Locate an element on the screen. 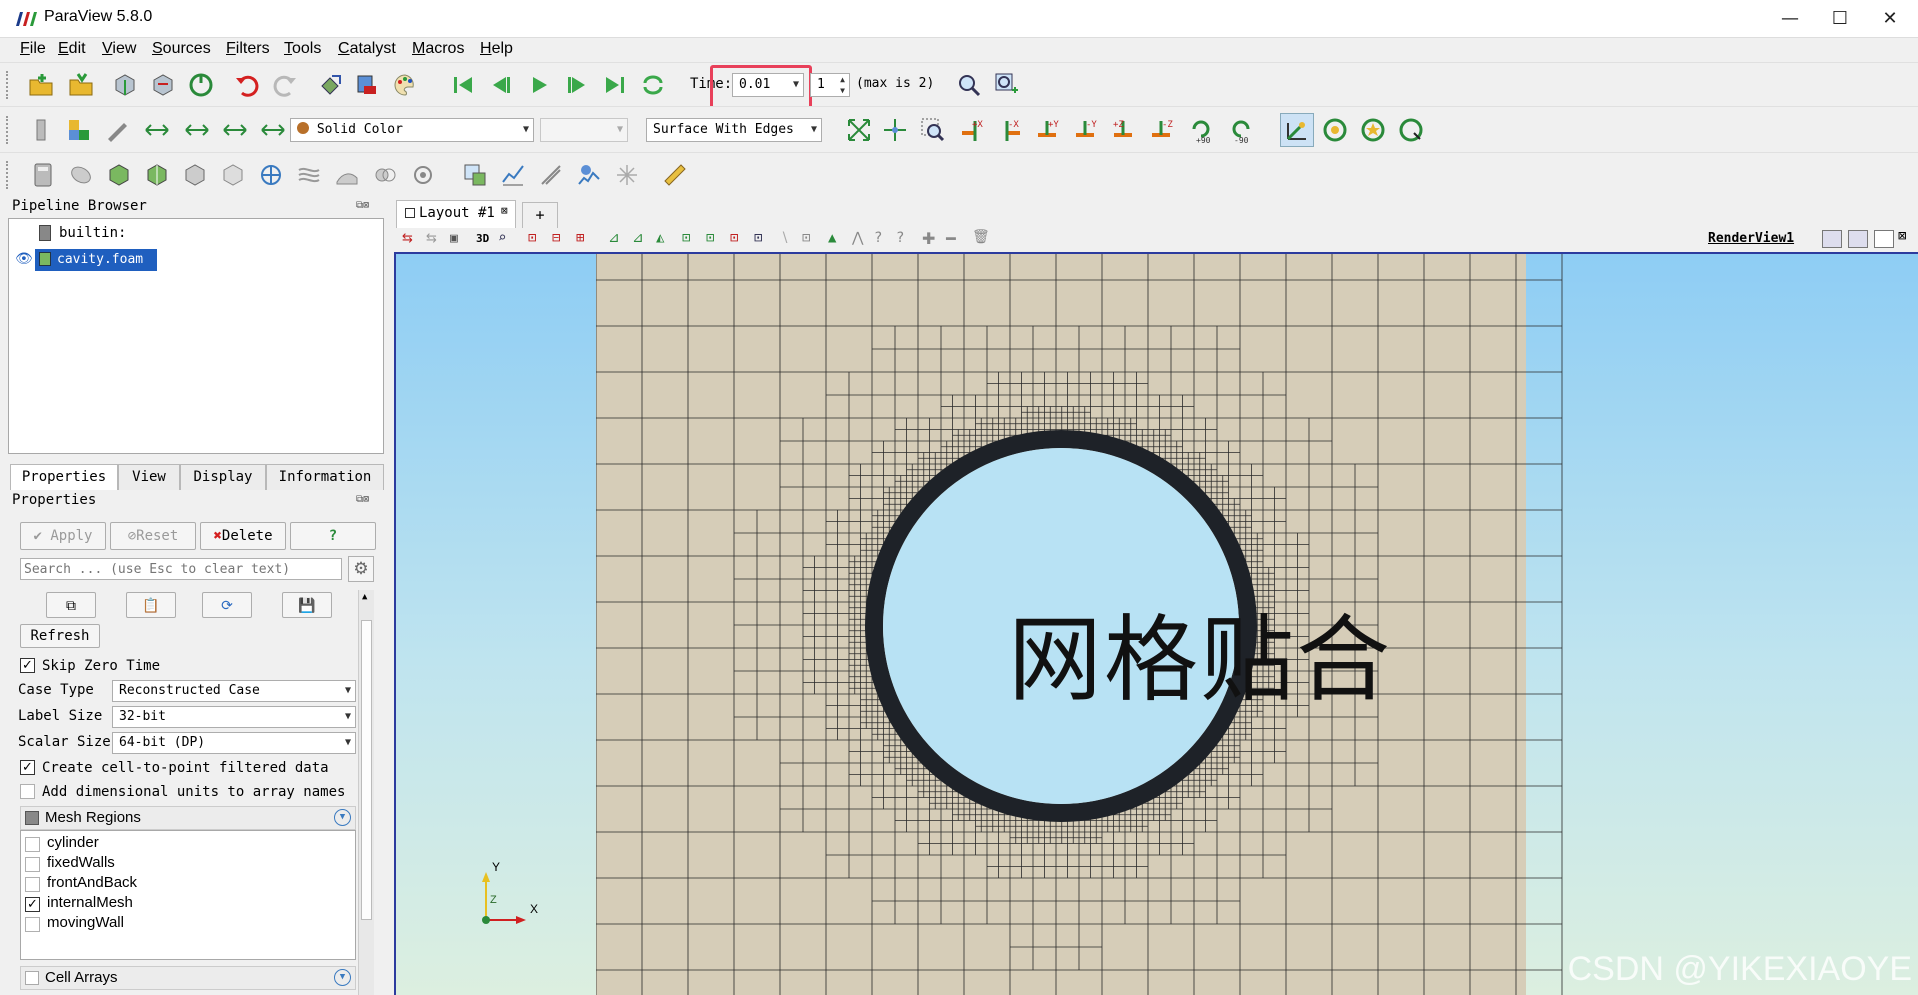  stream-tracer-icon is located at coordinates (309, 175).